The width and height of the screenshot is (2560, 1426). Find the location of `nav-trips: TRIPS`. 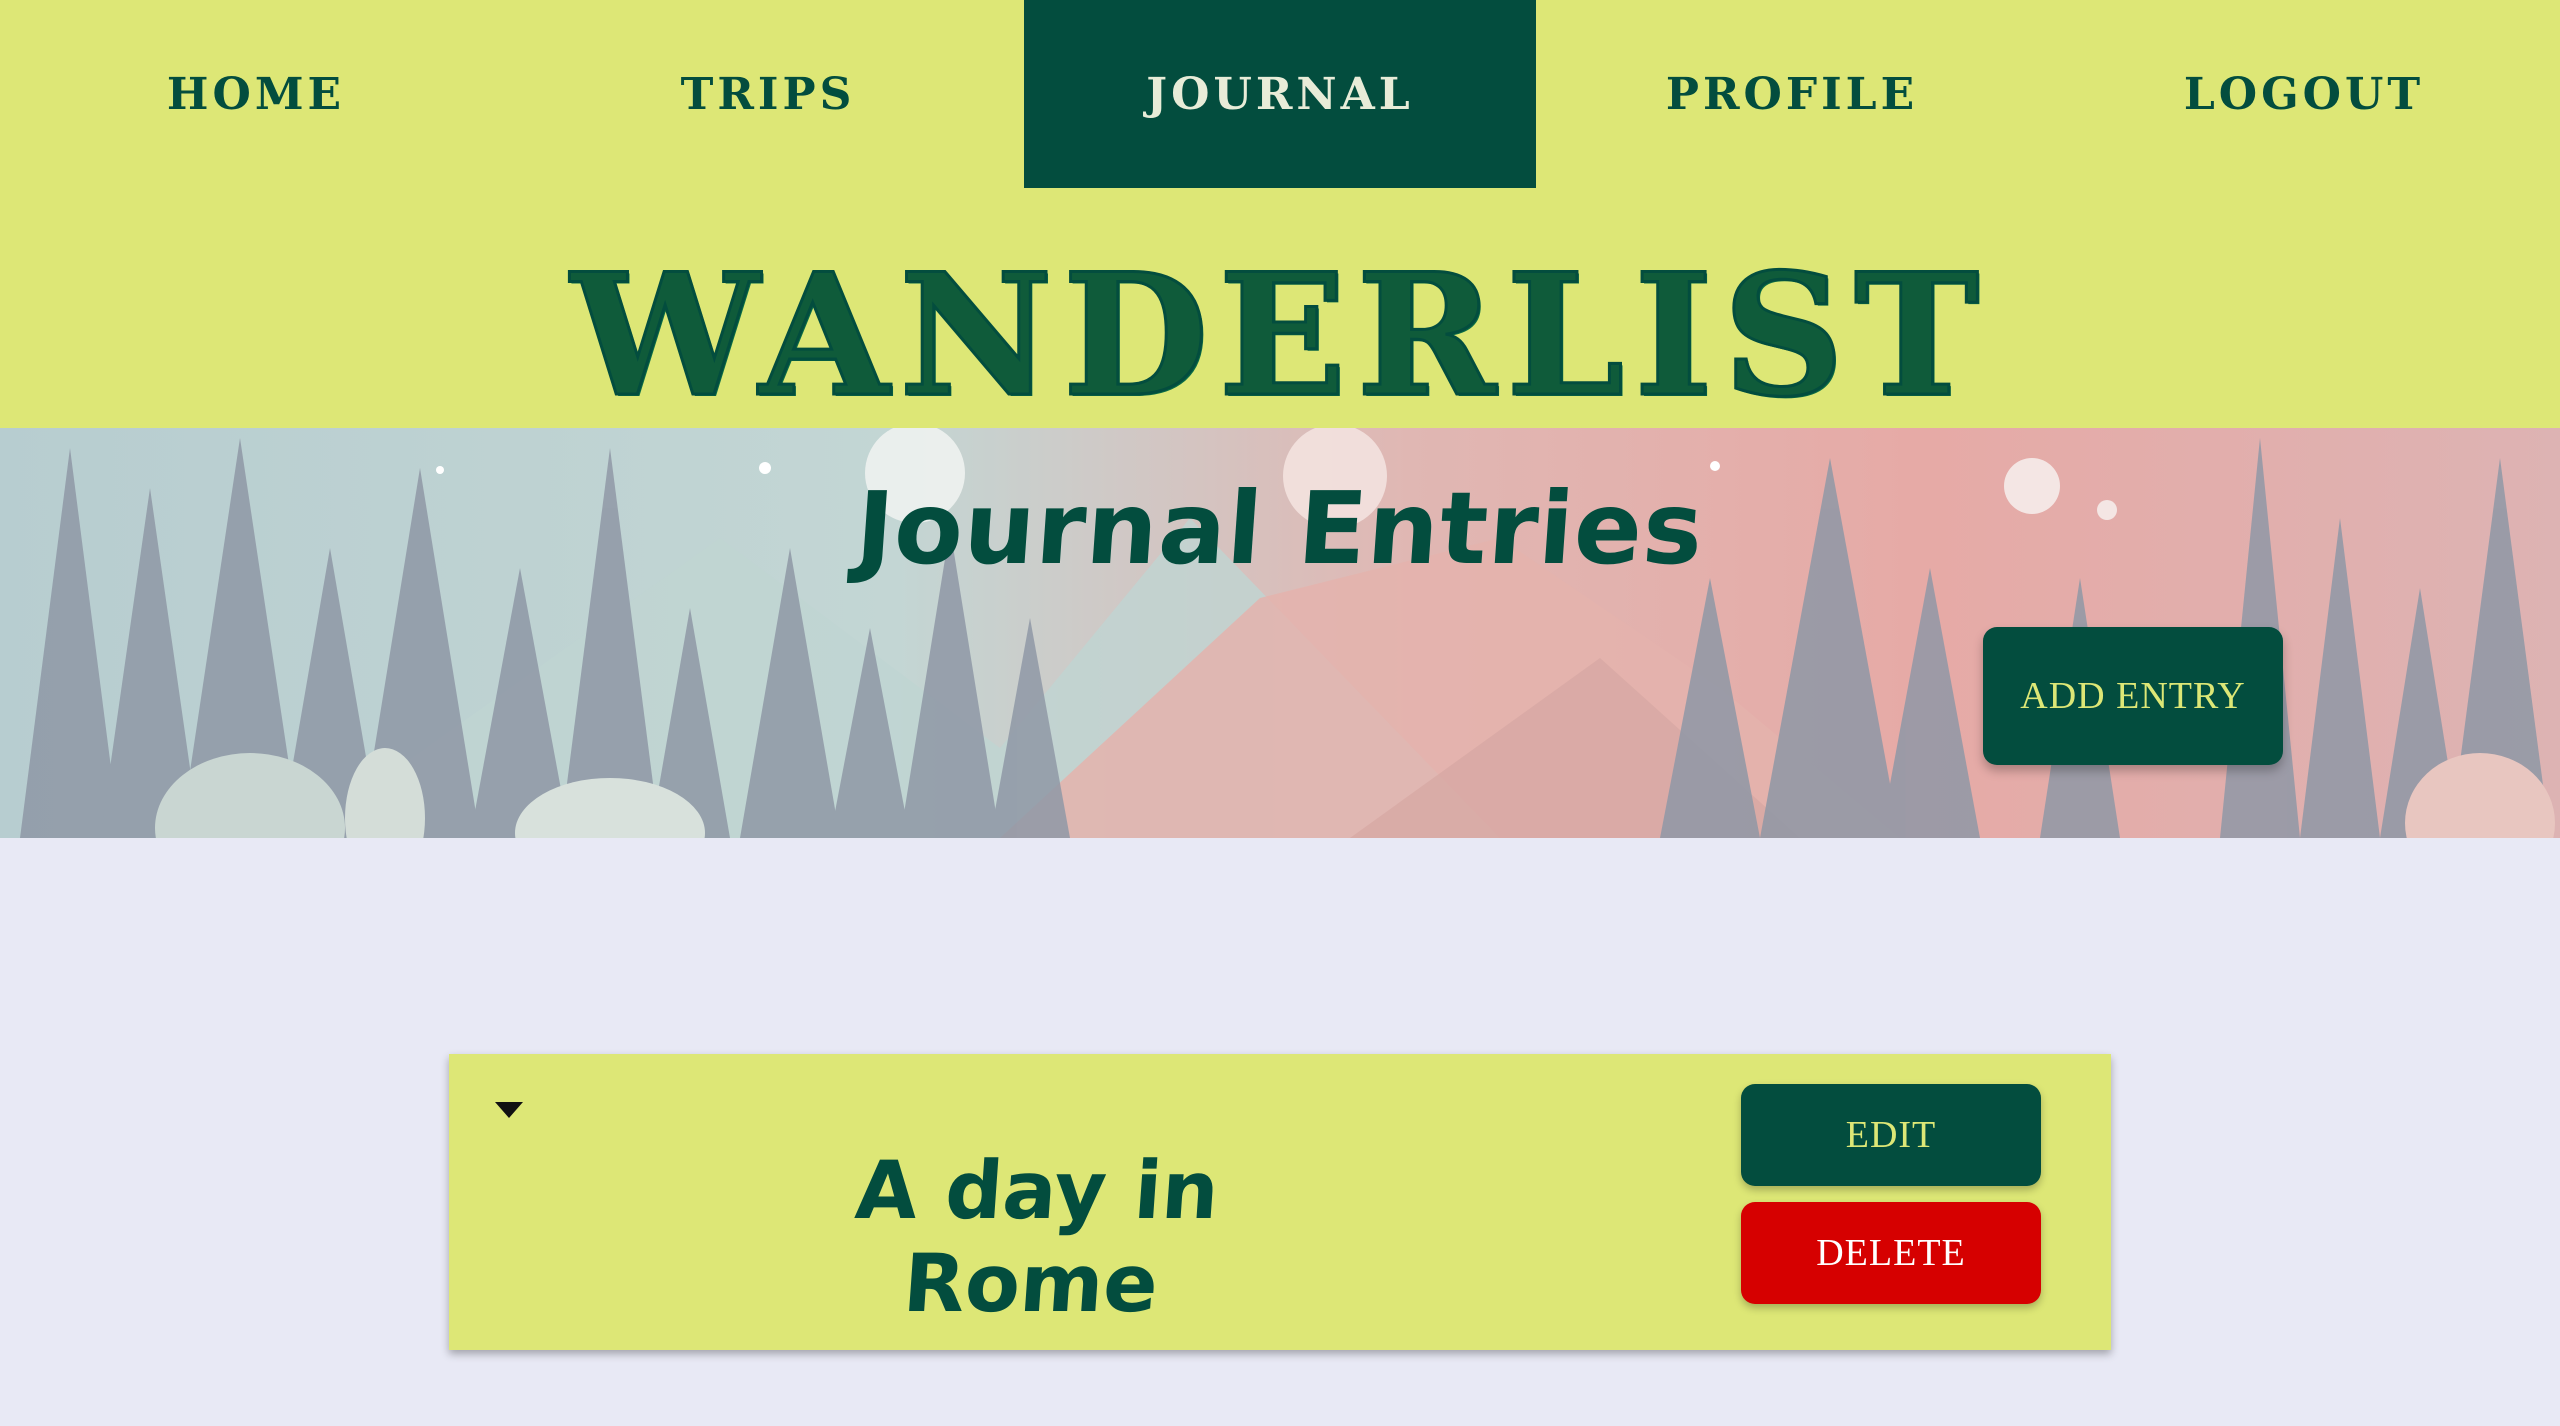

nav-trips: TRIPS is located at coordinates (768, 94).